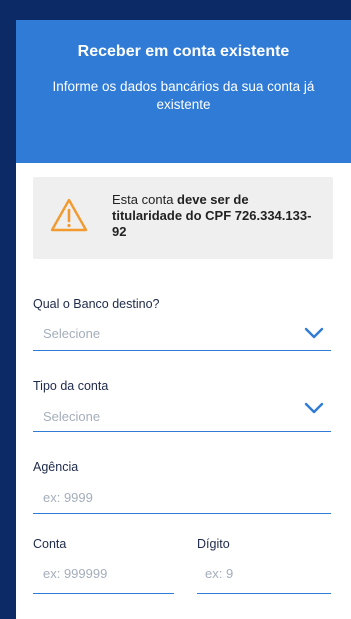 Image resolution: width=351 pixels, height=619 pixels. What do you see at coordinates (219, 573) in the screenshot?
I see `digit-input-placeholder: ex: 9` at bounding box center [219, 573].